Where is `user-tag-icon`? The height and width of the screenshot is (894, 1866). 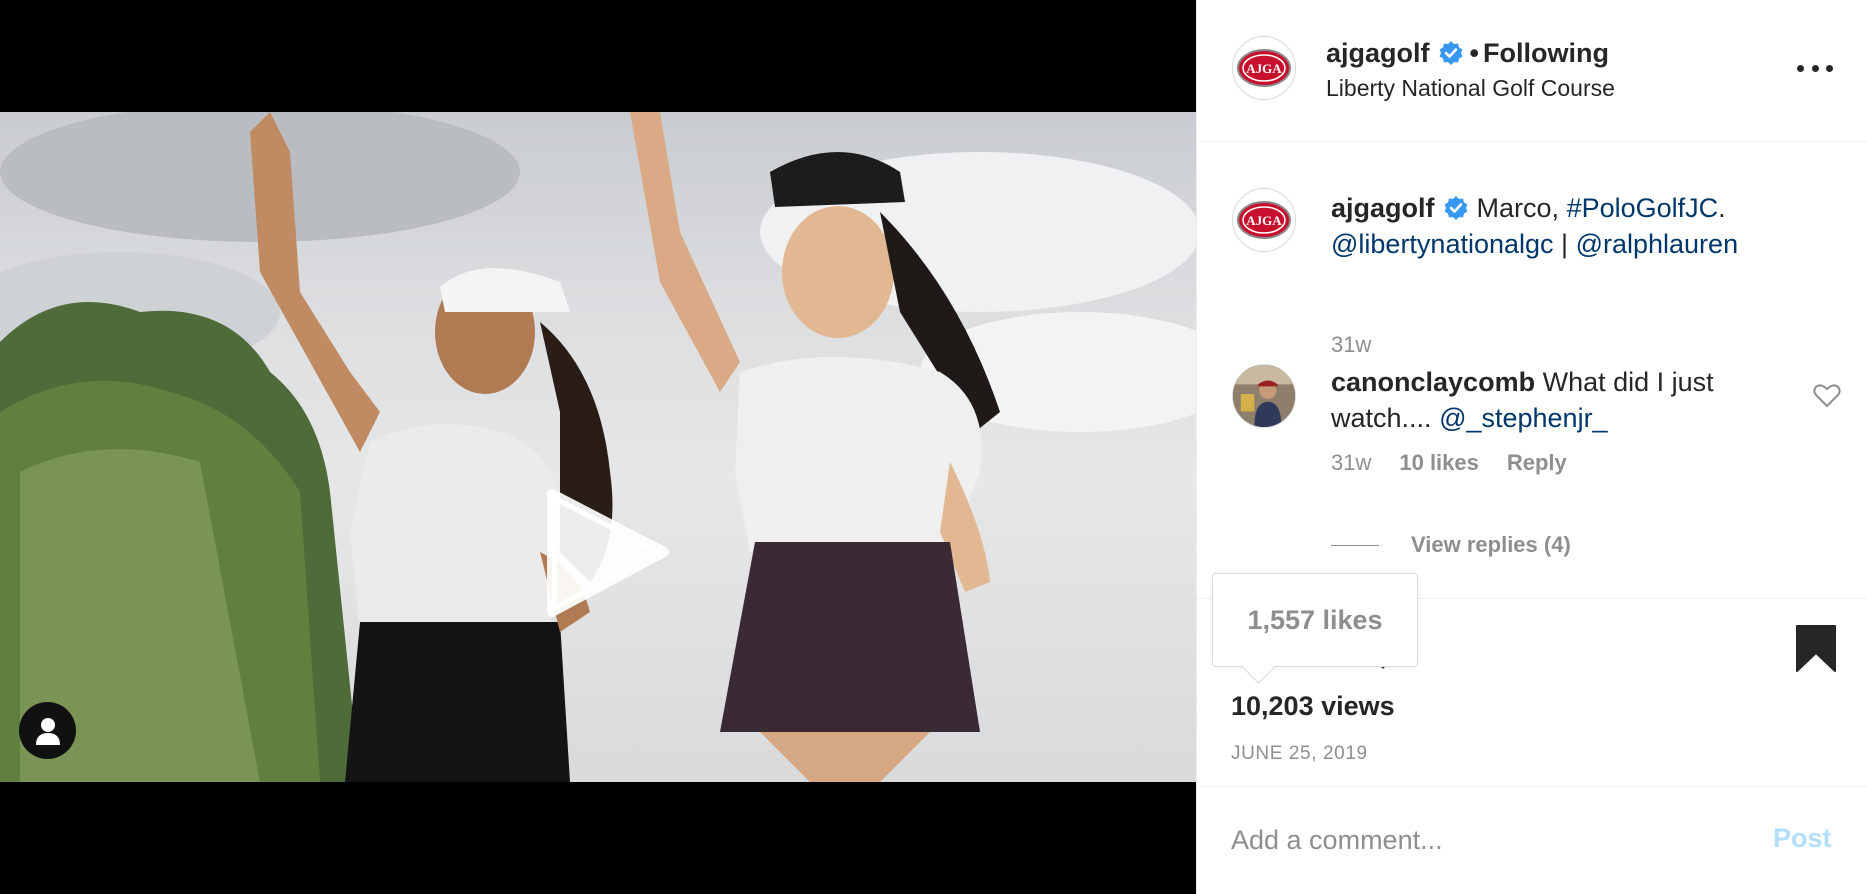
user-tag-icon is located at coordinates (47, 730).